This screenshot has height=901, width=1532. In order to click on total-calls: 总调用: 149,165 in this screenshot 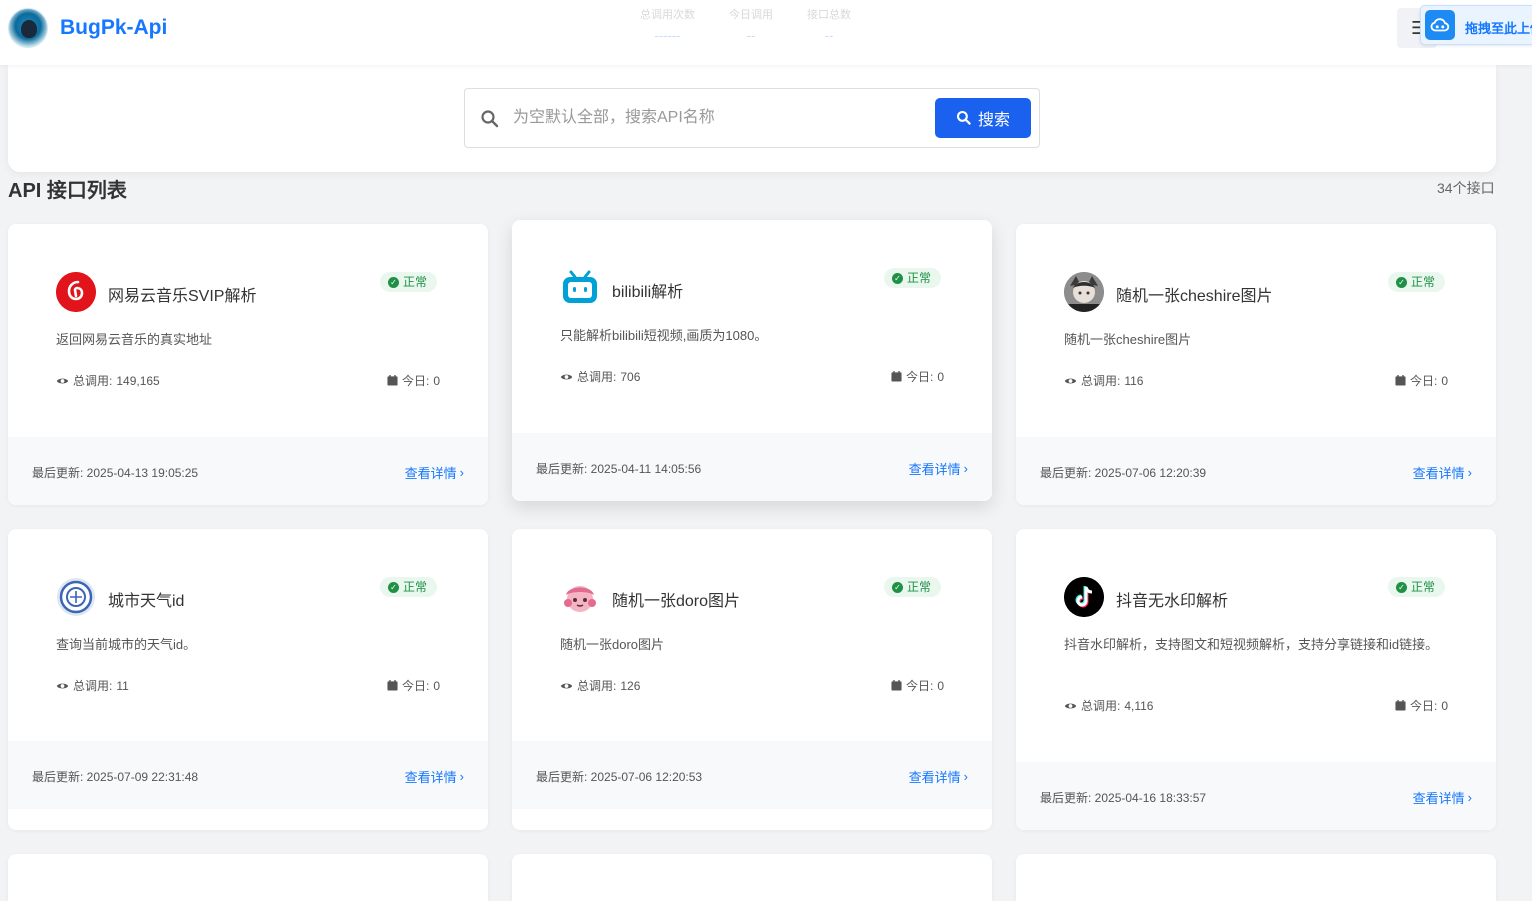, I will do `click(108, 380)`.